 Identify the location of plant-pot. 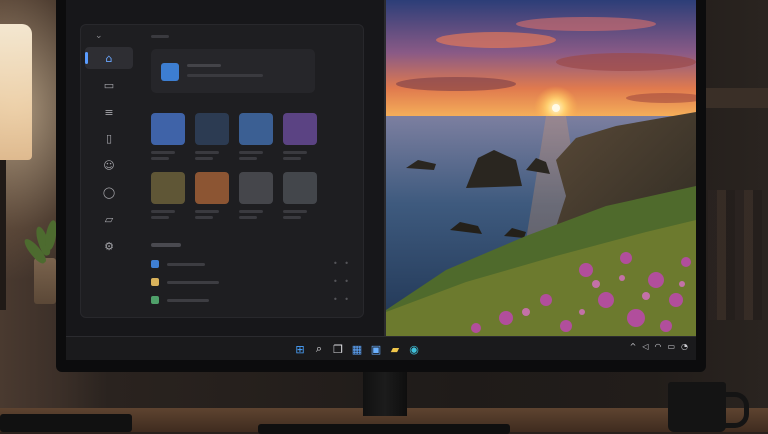
(45, 281).